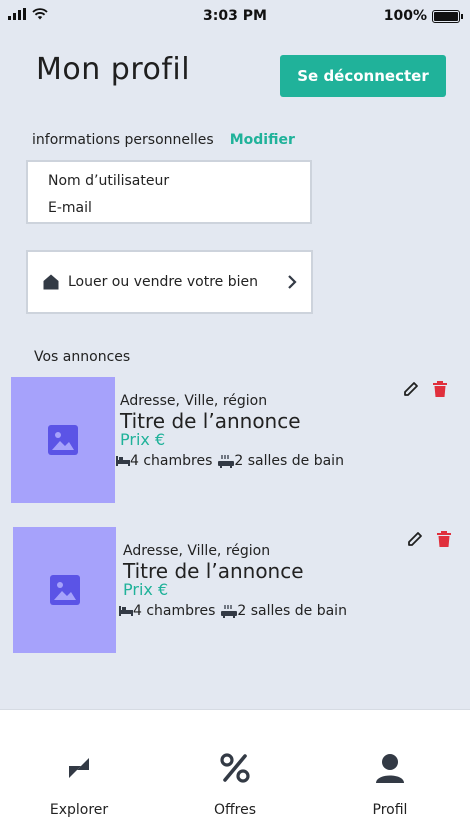 Image resolution: width=470 pixels, height=835 pixels. What do you see at coordinates (235, 768) in the screenshot?
I see `percent-icon` at bounding box center [235, 768].